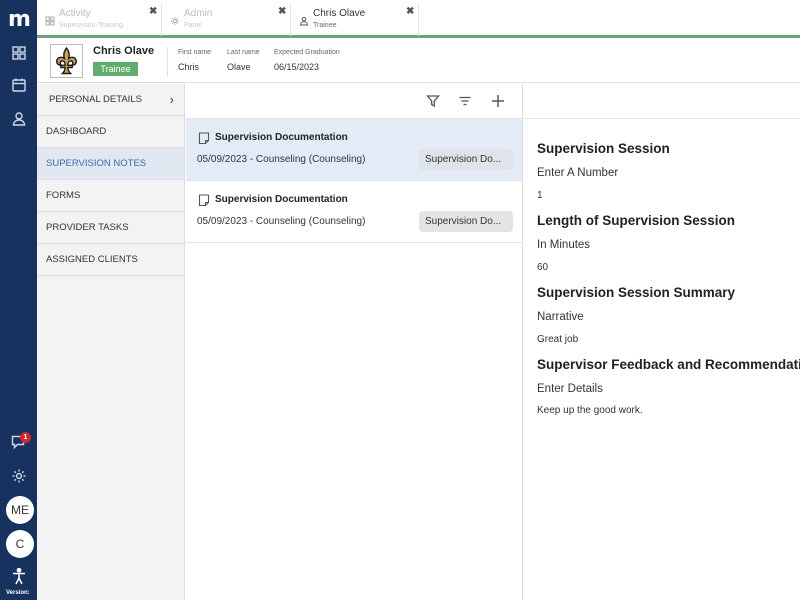  What do you see at coordinates (20, 544) in the screenshot?
I see `avatar-c: C` at bounding box center [20, 544].